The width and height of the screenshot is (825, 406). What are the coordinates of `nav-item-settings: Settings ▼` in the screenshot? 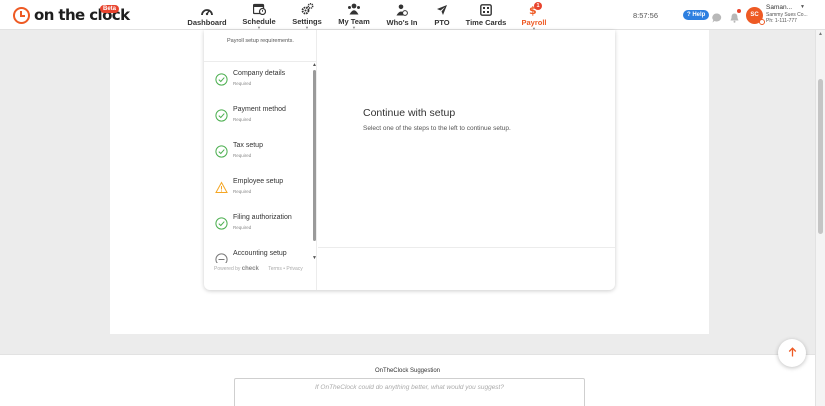 It's located at (307, 16).